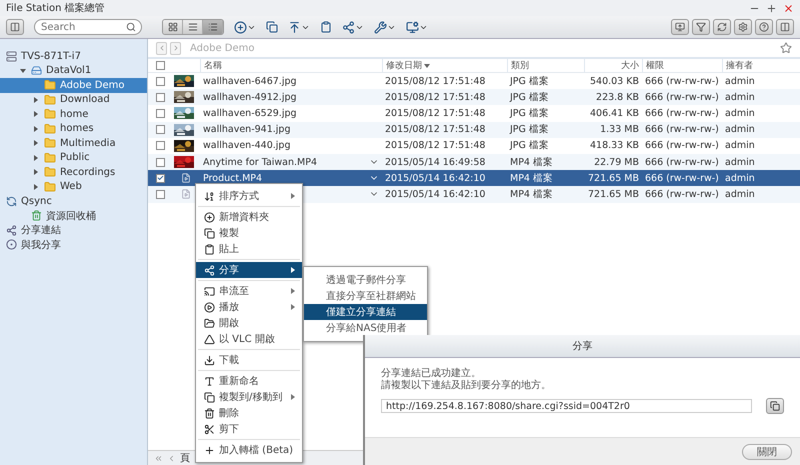  What do you see at coordinates (294, 27) in the screenshot?
I see `upload-icon` at bounding box center [294, 27].